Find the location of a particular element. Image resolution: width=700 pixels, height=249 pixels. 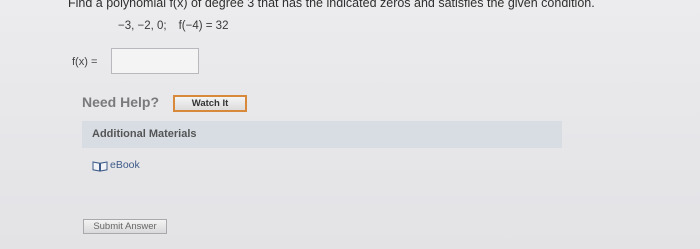

ebook-link: eBook is located at coordinates (116, 165).